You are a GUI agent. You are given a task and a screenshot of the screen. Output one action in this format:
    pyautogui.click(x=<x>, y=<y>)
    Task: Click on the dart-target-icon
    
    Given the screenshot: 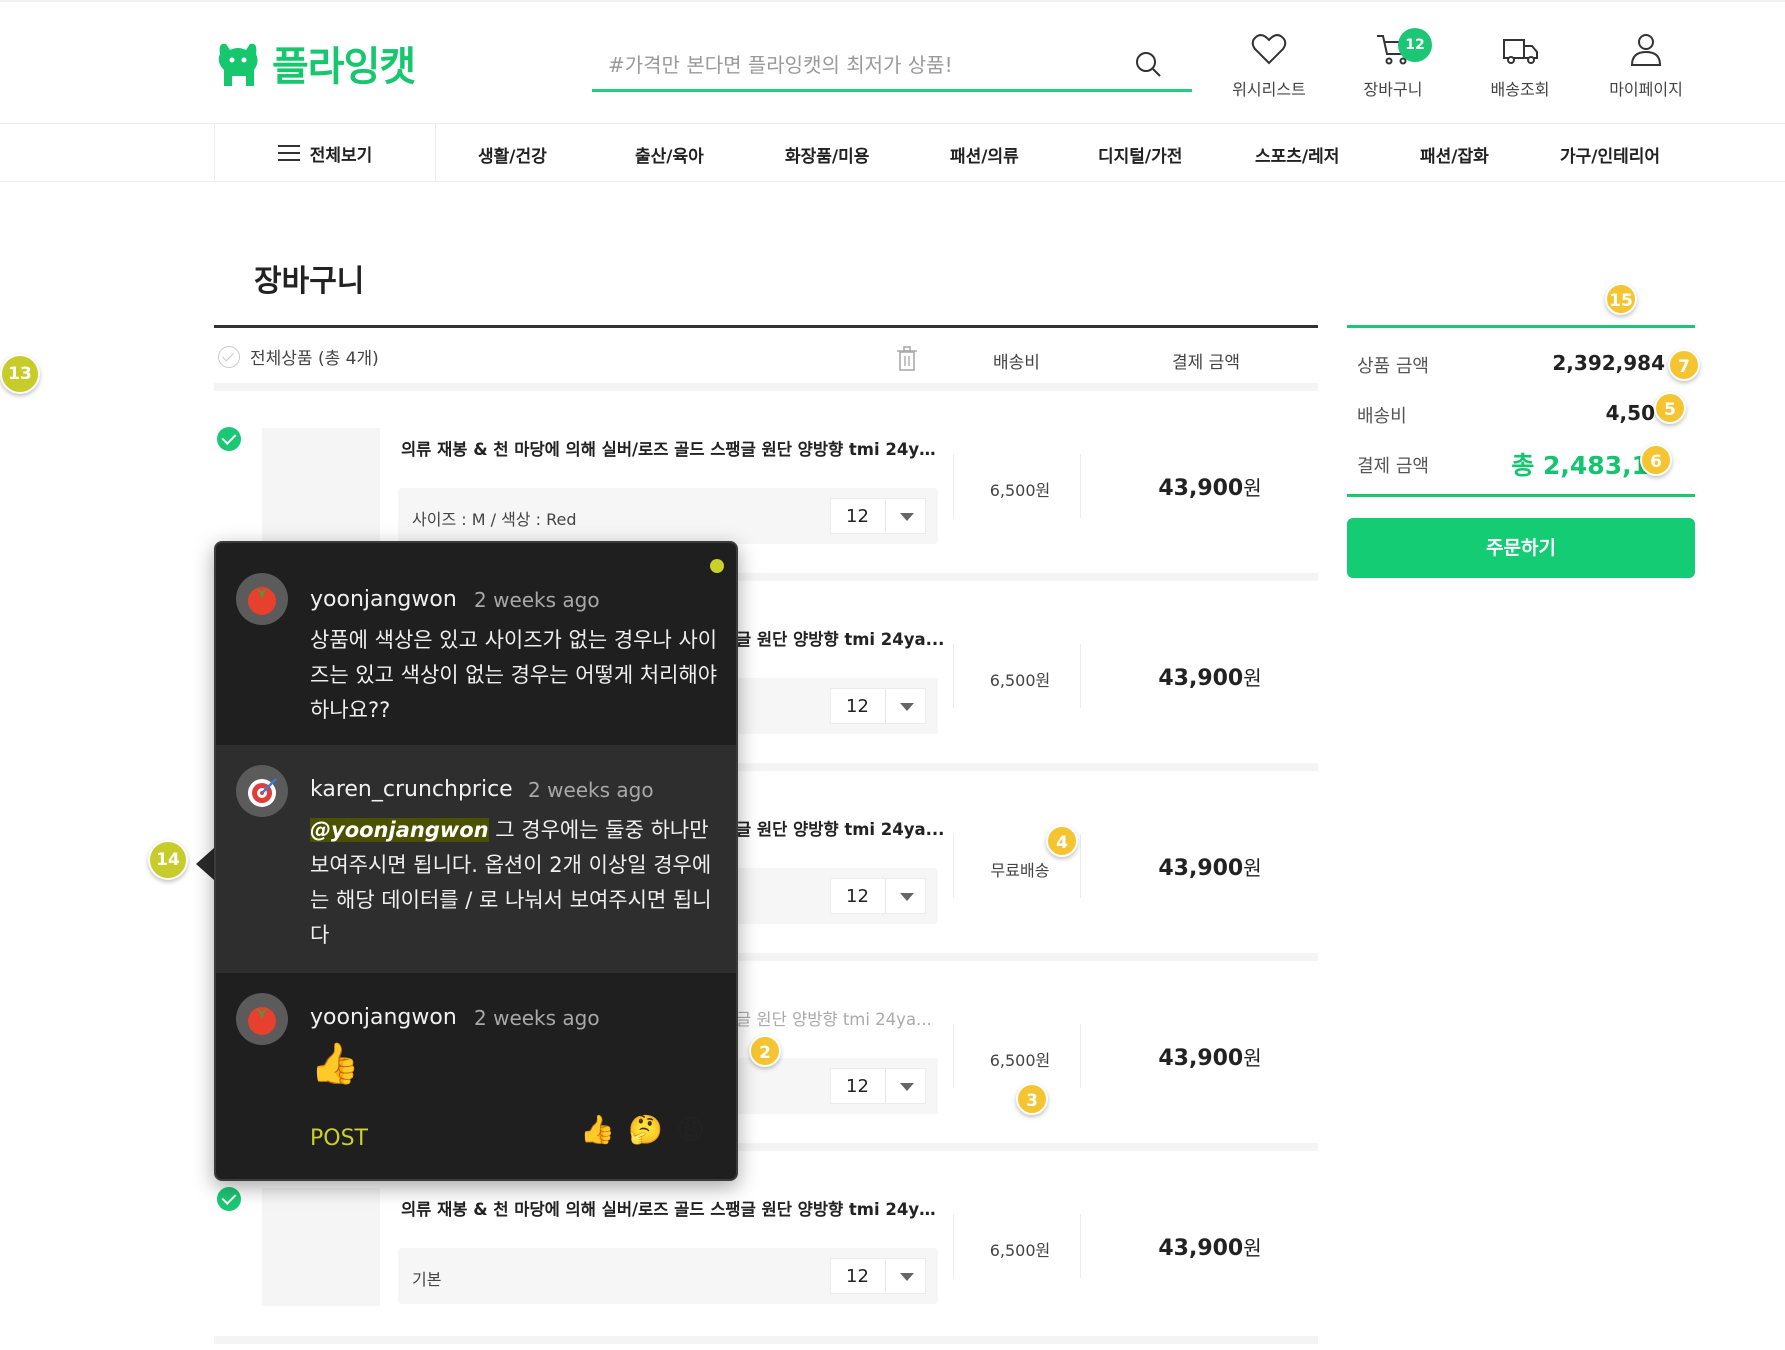 What is the action you would take?
    pyautogui.click(x=262, y=792)
    